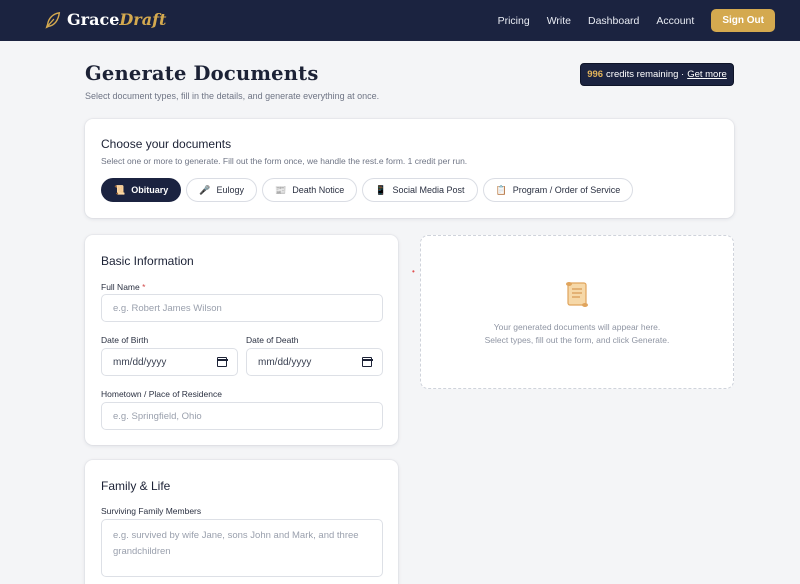 The height and width of the screenshot is (584, 800). What do you see at coordinates (166, 144) in the screenshot?
I see `choose-heading: Choose your documents` at bounding box center [166, 144].